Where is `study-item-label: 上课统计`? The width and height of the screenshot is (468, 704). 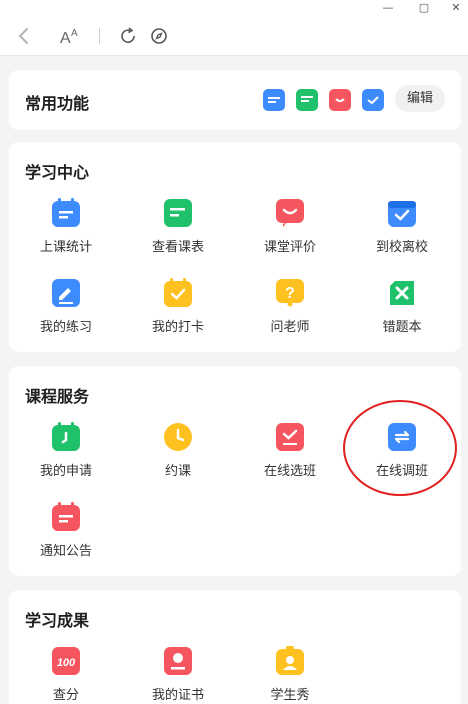
study-item-label: 上课统计 is located at coordinates (65, 247).